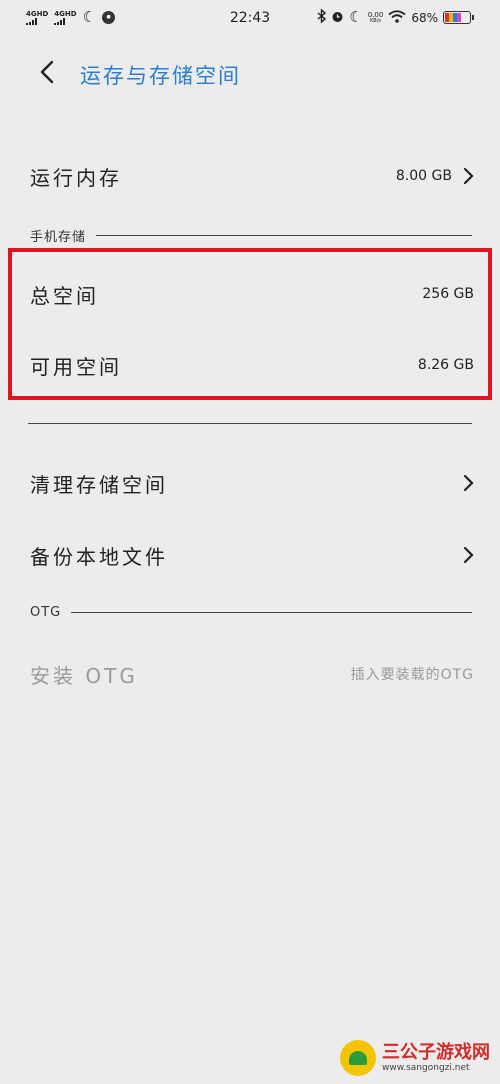 Image resolution: width=500 pixels, height=1084 pixels. What do you see at coordinates (424, 17) in the screenshot?
I see `battery-percent: 68%` at bounding box center [424, 17].